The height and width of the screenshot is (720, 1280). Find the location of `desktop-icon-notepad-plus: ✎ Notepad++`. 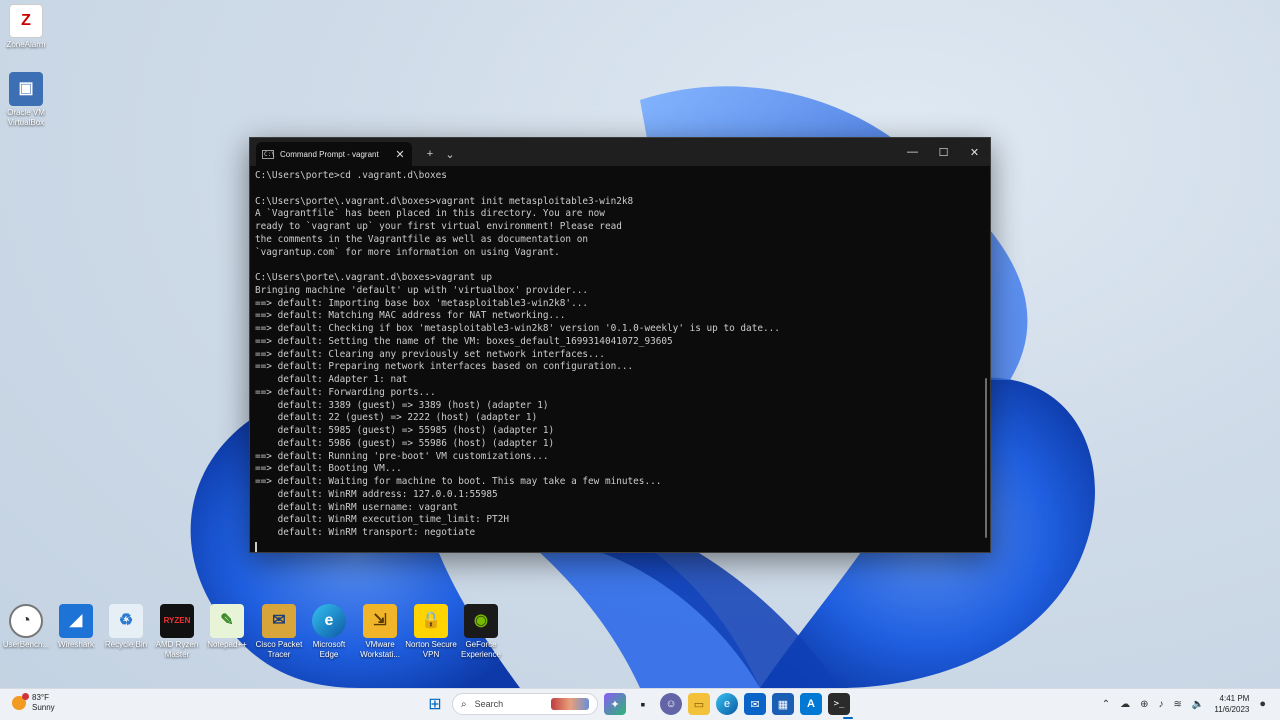

desktop-icon-notepad-plus: ✎ Notepad++ is located at coordinates (227, 627).